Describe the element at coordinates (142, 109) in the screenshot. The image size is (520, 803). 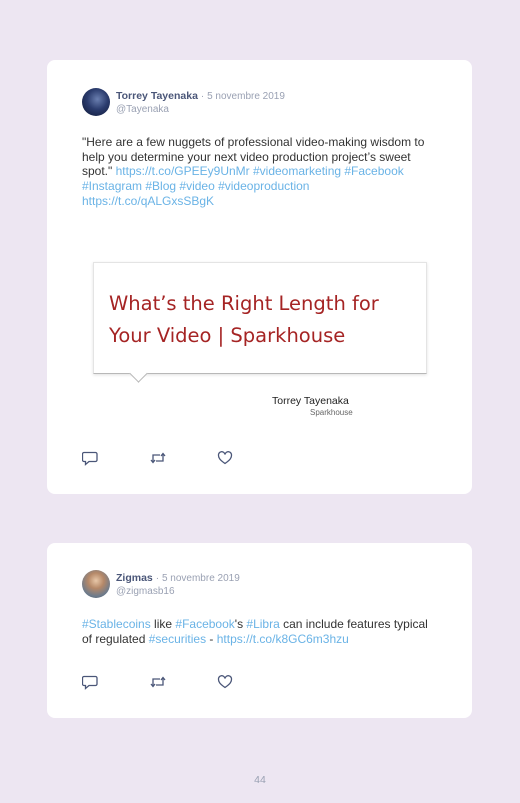
I see `author-handle: @Tayenaka` at that location.